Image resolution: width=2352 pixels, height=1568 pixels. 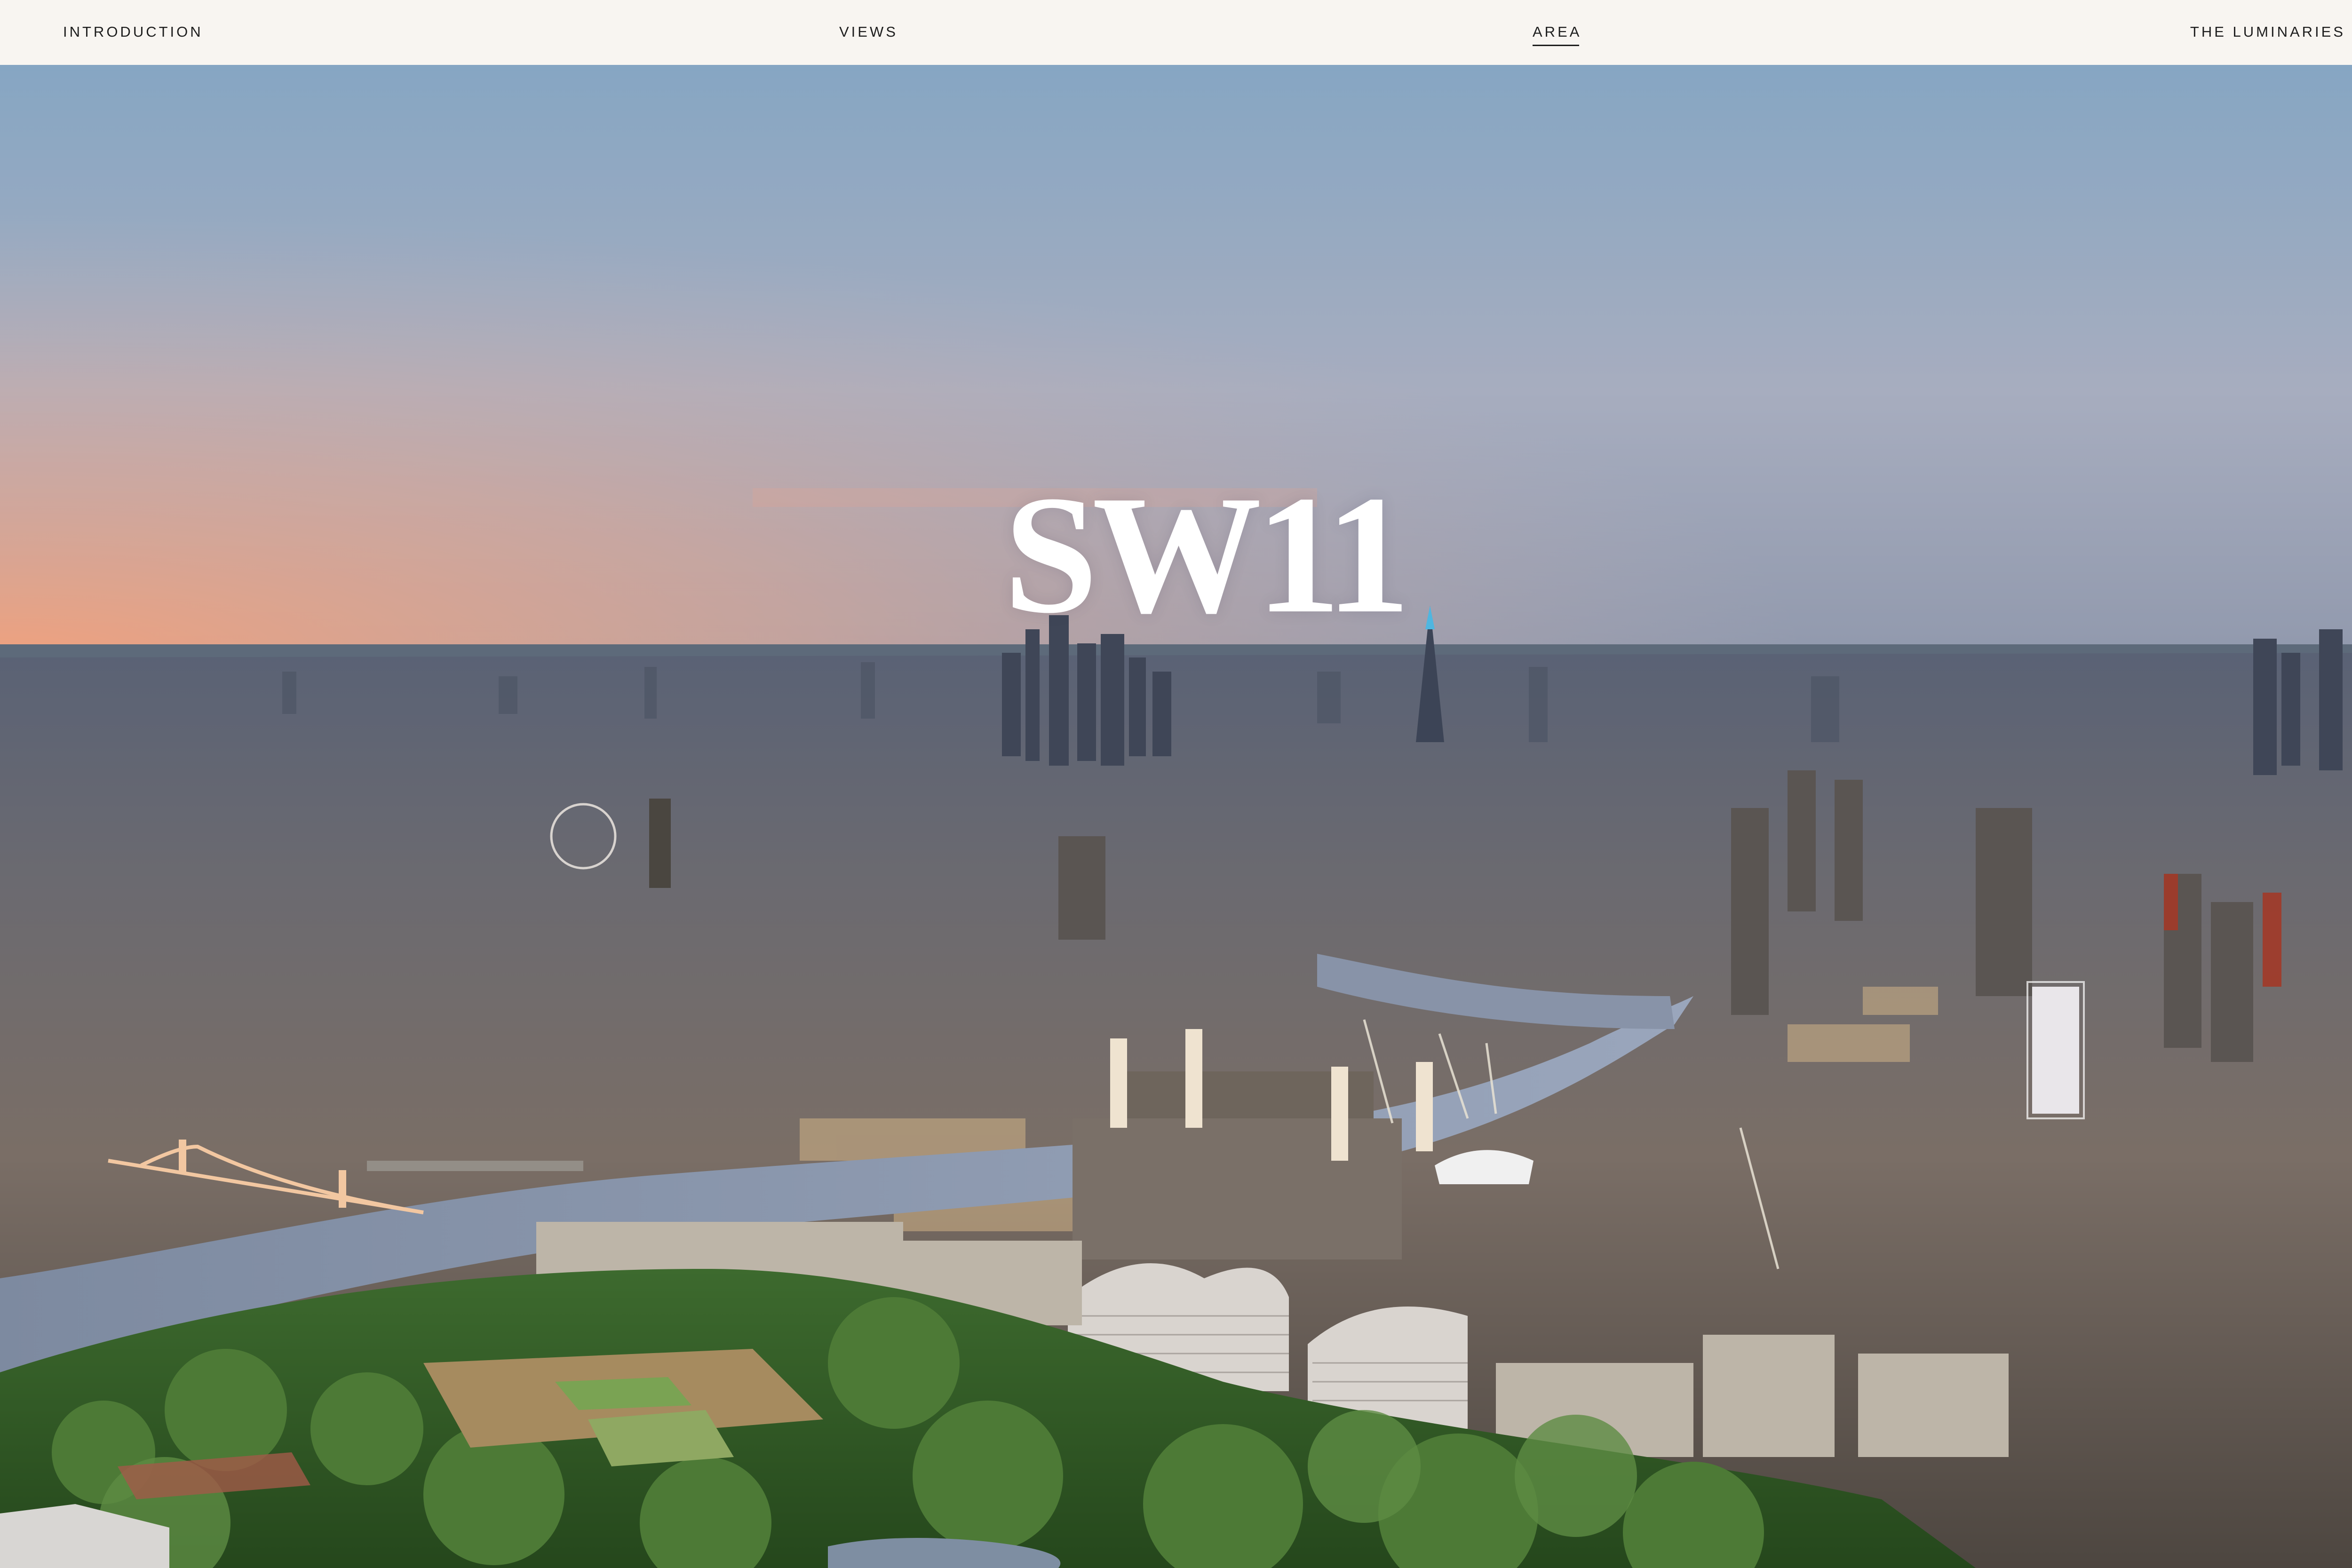 What do you see at coordinates (1176, 33) in the screenshot?
I see `top-navigation: INTRODUCTION VIEWS AREA THE LUMINARIES` at bounding box center [1176, 33].